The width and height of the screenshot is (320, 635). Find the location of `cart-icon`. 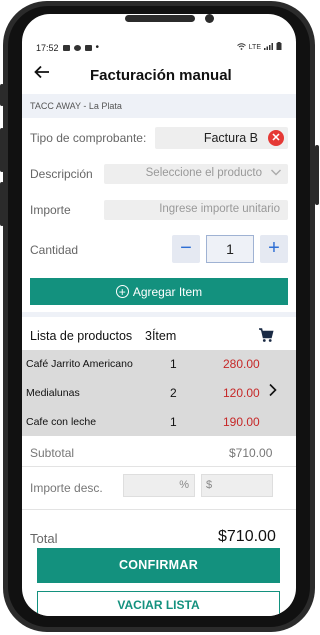

cart-icon is located at coordinates (266, 335).